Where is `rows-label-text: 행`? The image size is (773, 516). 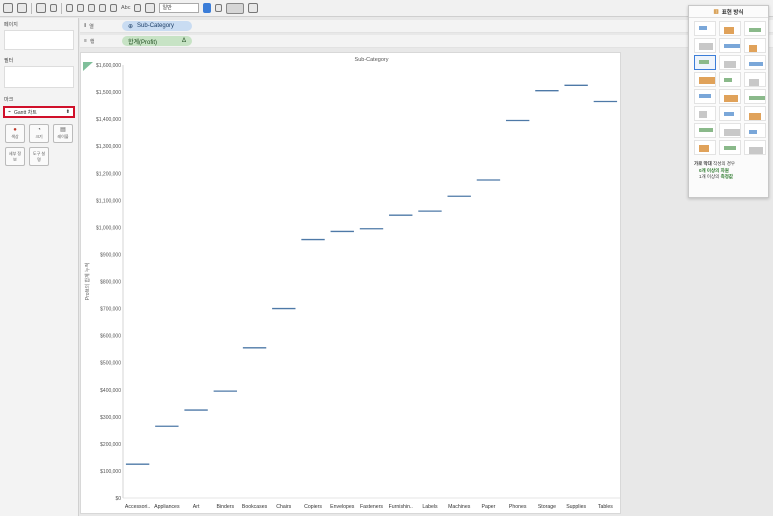 rows-label-text: 행 is located at coordinates (92, 41).